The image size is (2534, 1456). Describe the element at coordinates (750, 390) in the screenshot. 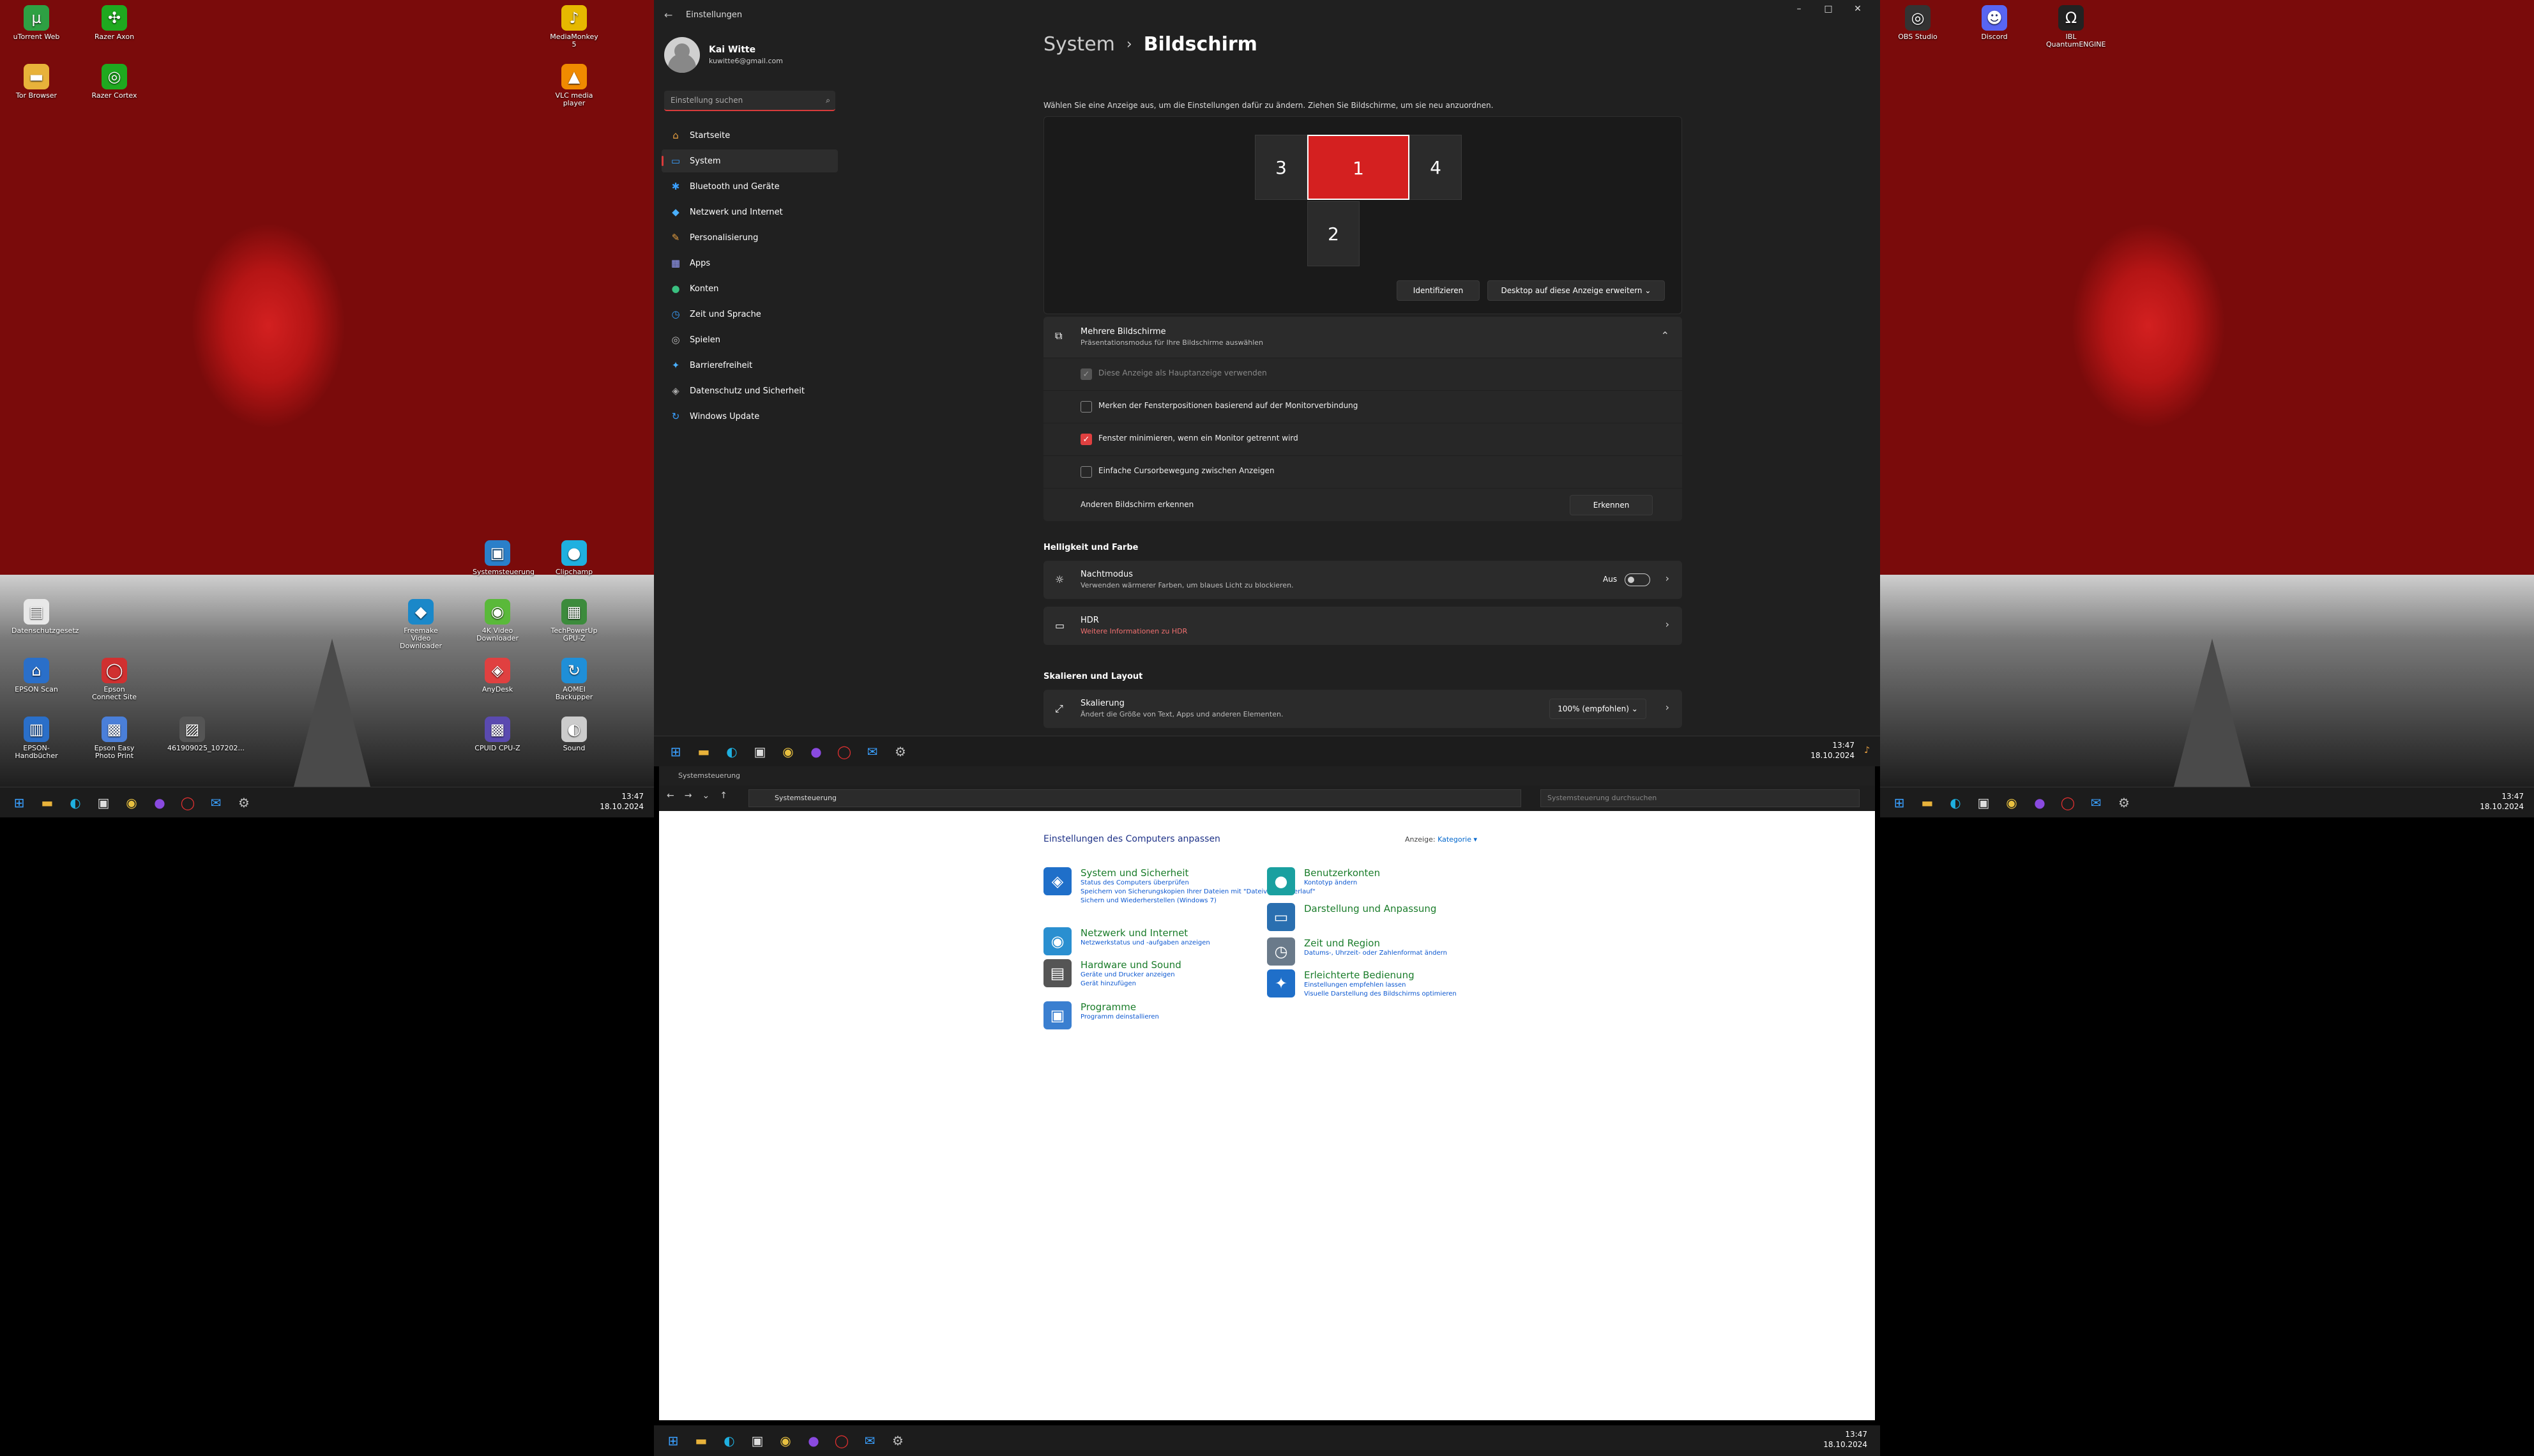

I see `nav-item-10: ◈ Datenschutz und Sicherheit` at that location.